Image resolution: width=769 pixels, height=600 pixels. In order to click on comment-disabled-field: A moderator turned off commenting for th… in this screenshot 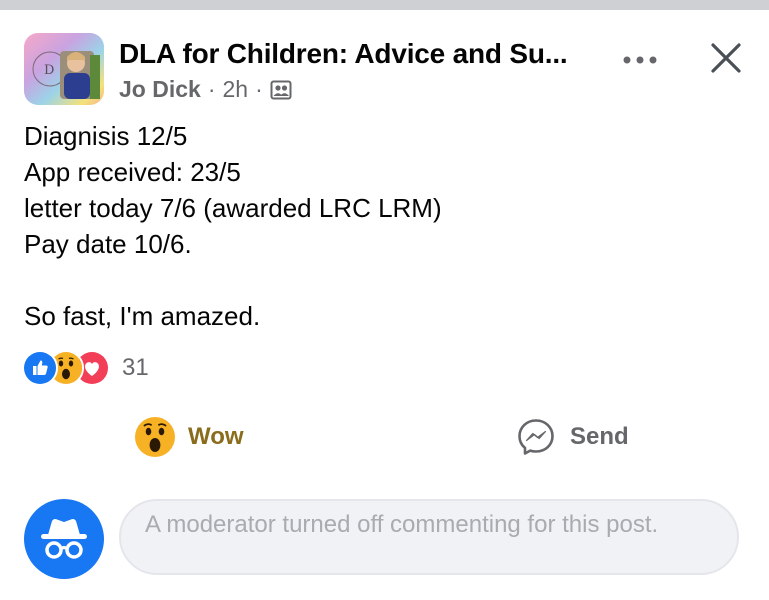, I will do `click(429, 537)`.